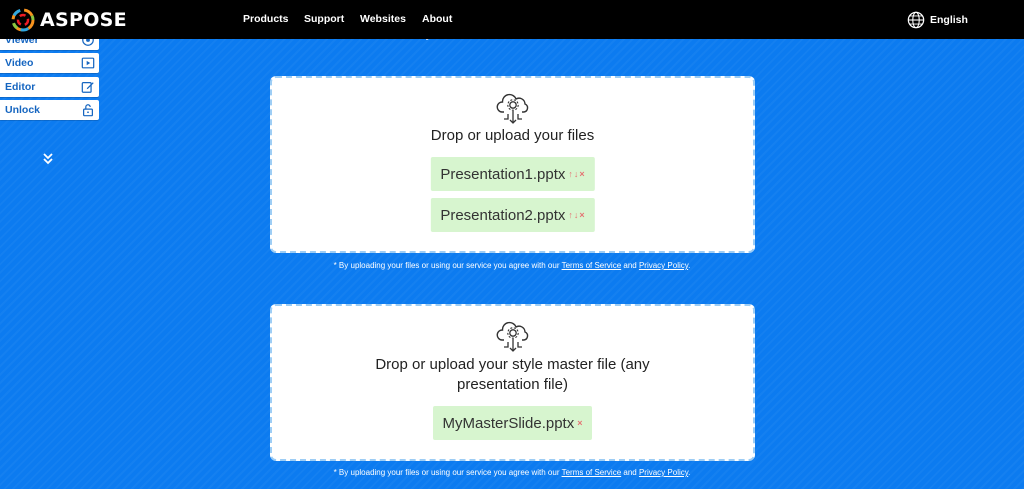  I want to click on file-item: MyMasterSlide.pptx ×, so click(512, 423).